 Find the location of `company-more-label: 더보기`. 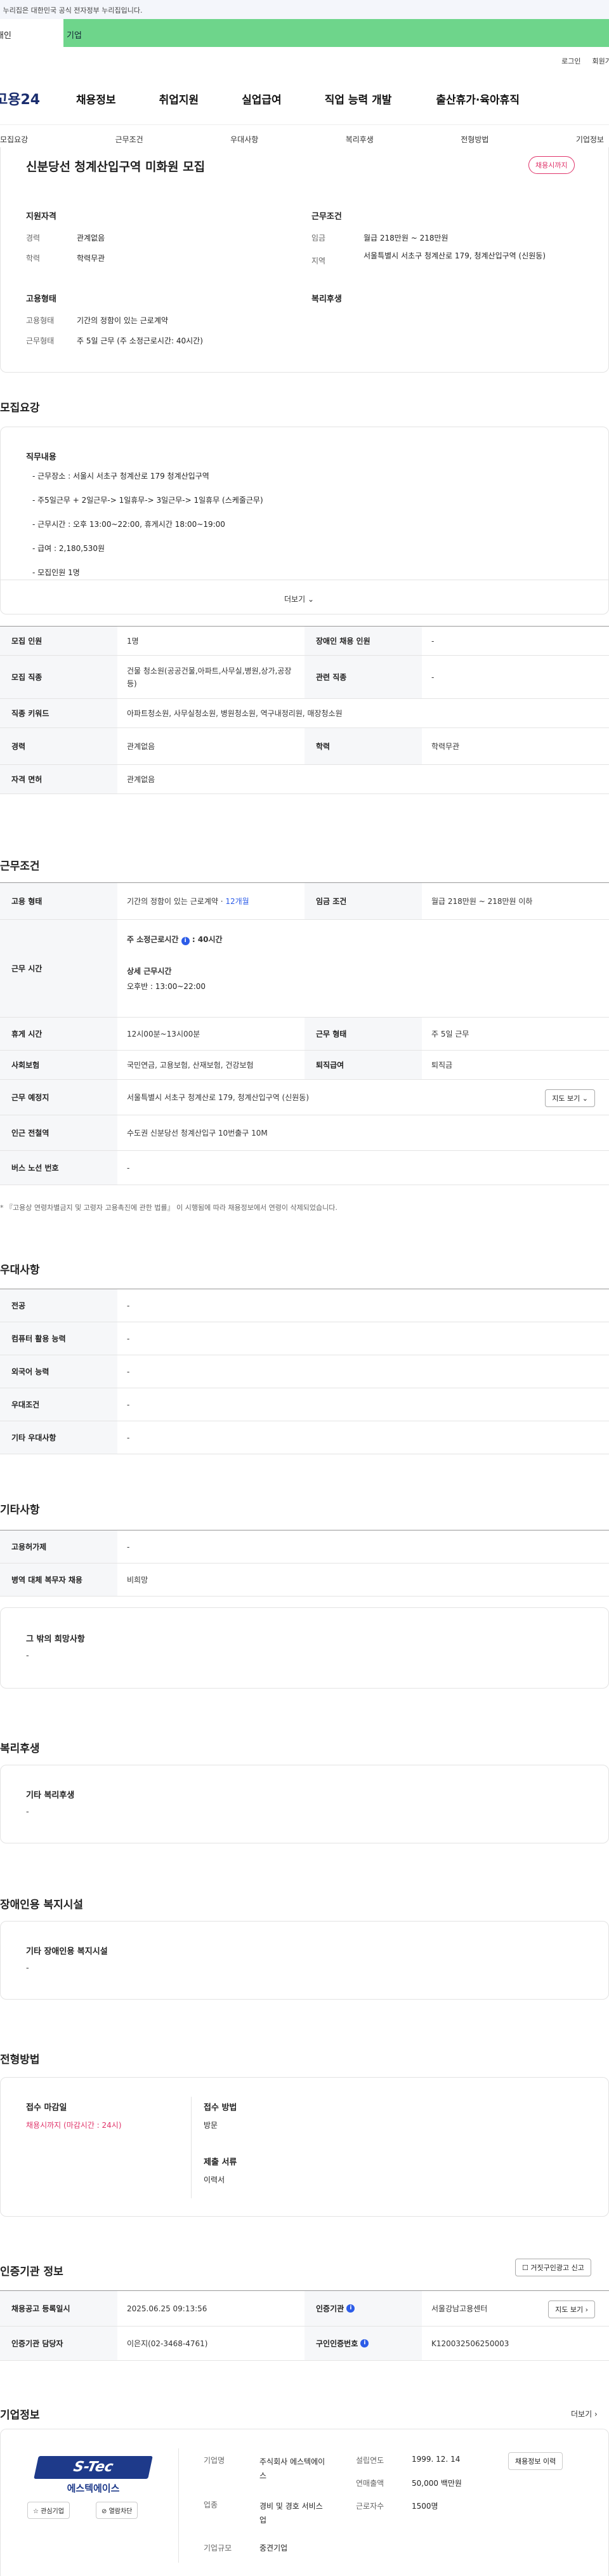

company-more-label: 더보기 is located at coordinates (582, 2414).